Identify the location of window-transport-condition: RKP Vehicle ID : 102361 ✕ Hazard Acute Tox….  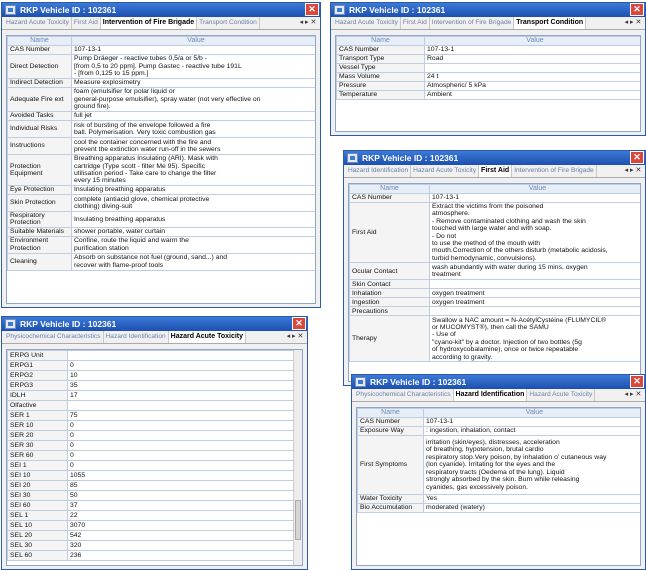
(488, 69).